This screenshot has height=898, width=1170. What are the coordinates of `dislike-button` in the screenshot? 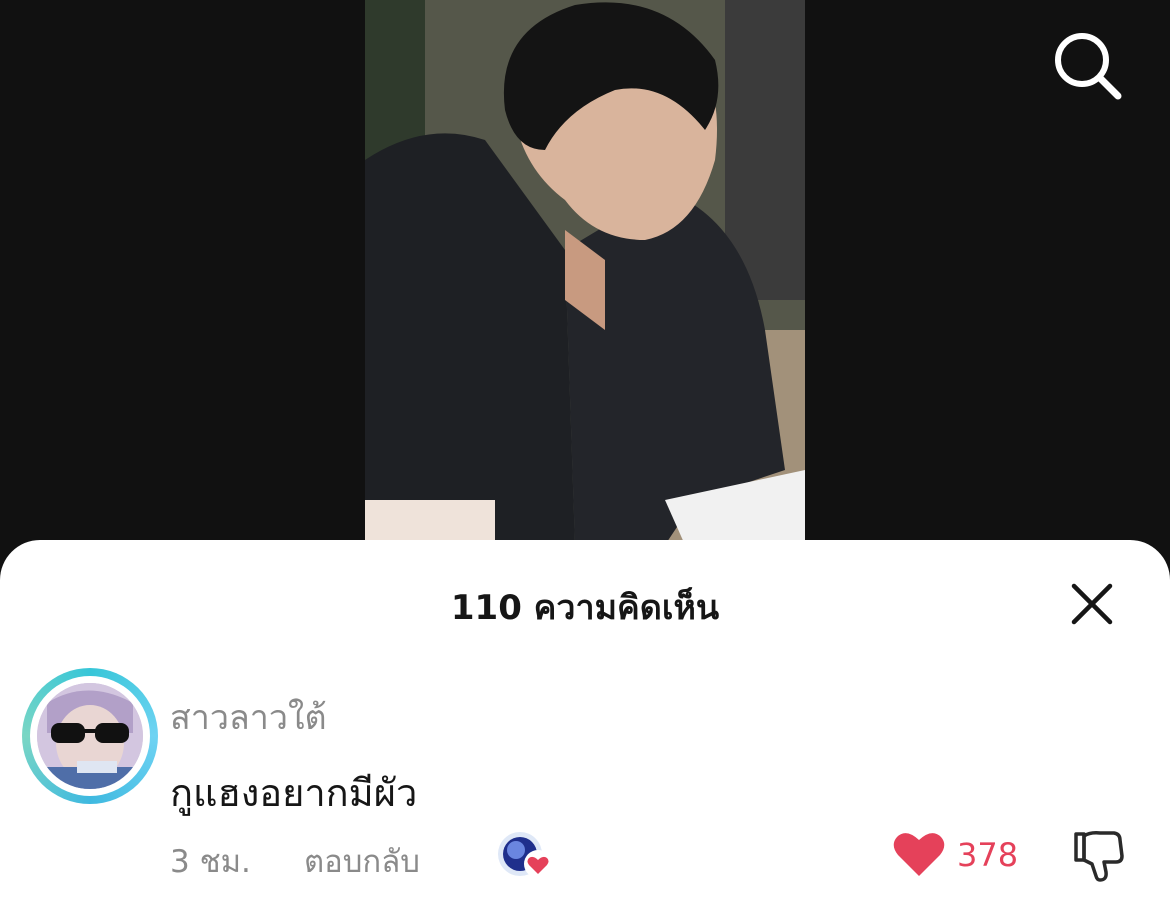 It's located at (1098, 856).